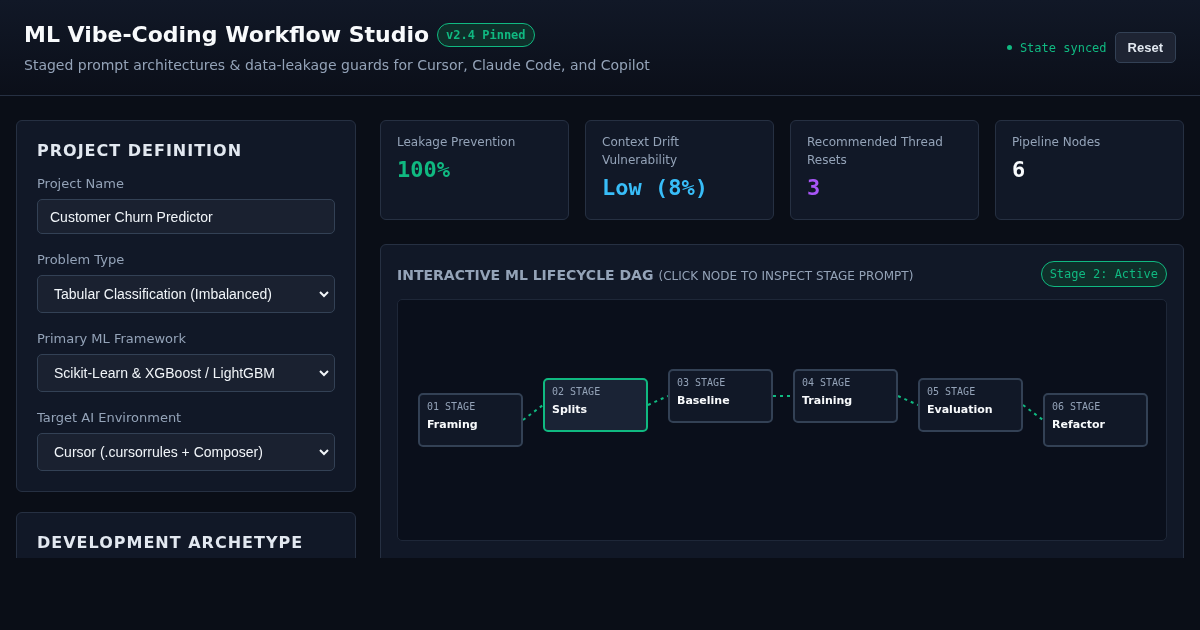 The image size is (1200, 630). I want to click on stage-node: 04 STAGE Training, so click(845, 396).